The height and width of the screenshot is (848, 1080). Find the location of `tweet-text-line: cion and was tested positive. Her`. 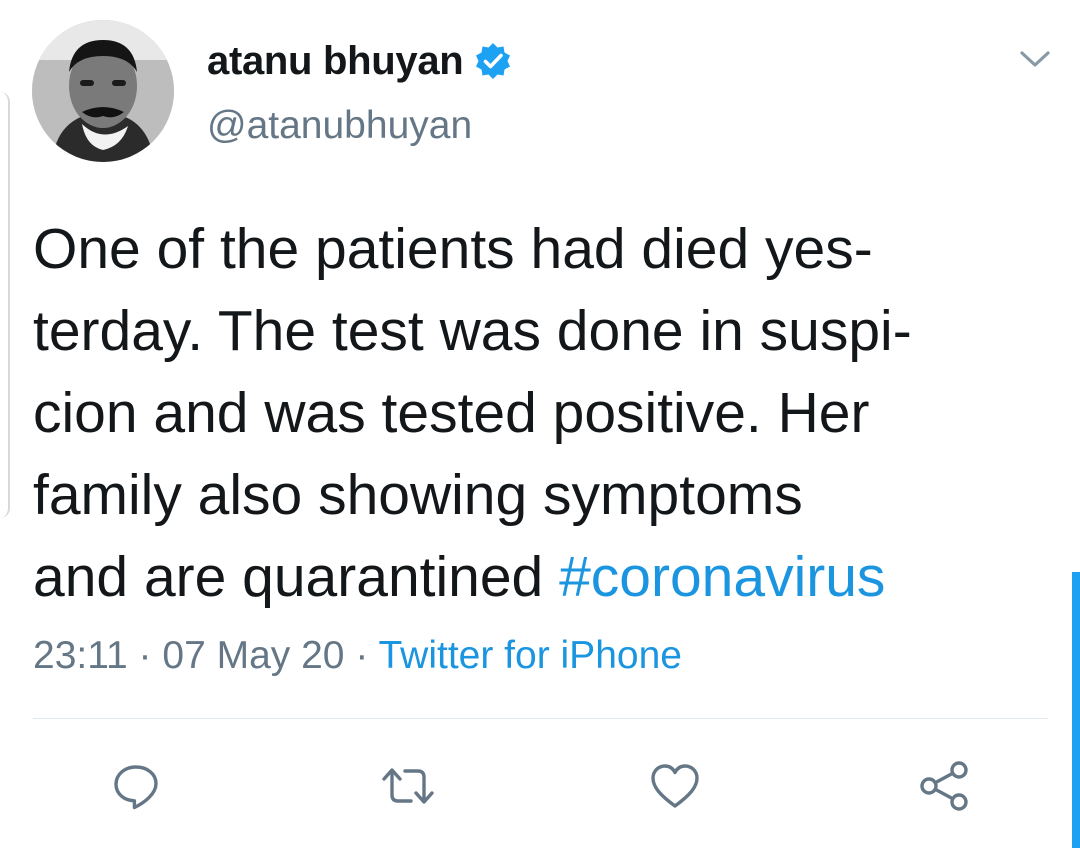

tweet-text-line: cion and was tested positive. Her is located at coordinates (451, 413).